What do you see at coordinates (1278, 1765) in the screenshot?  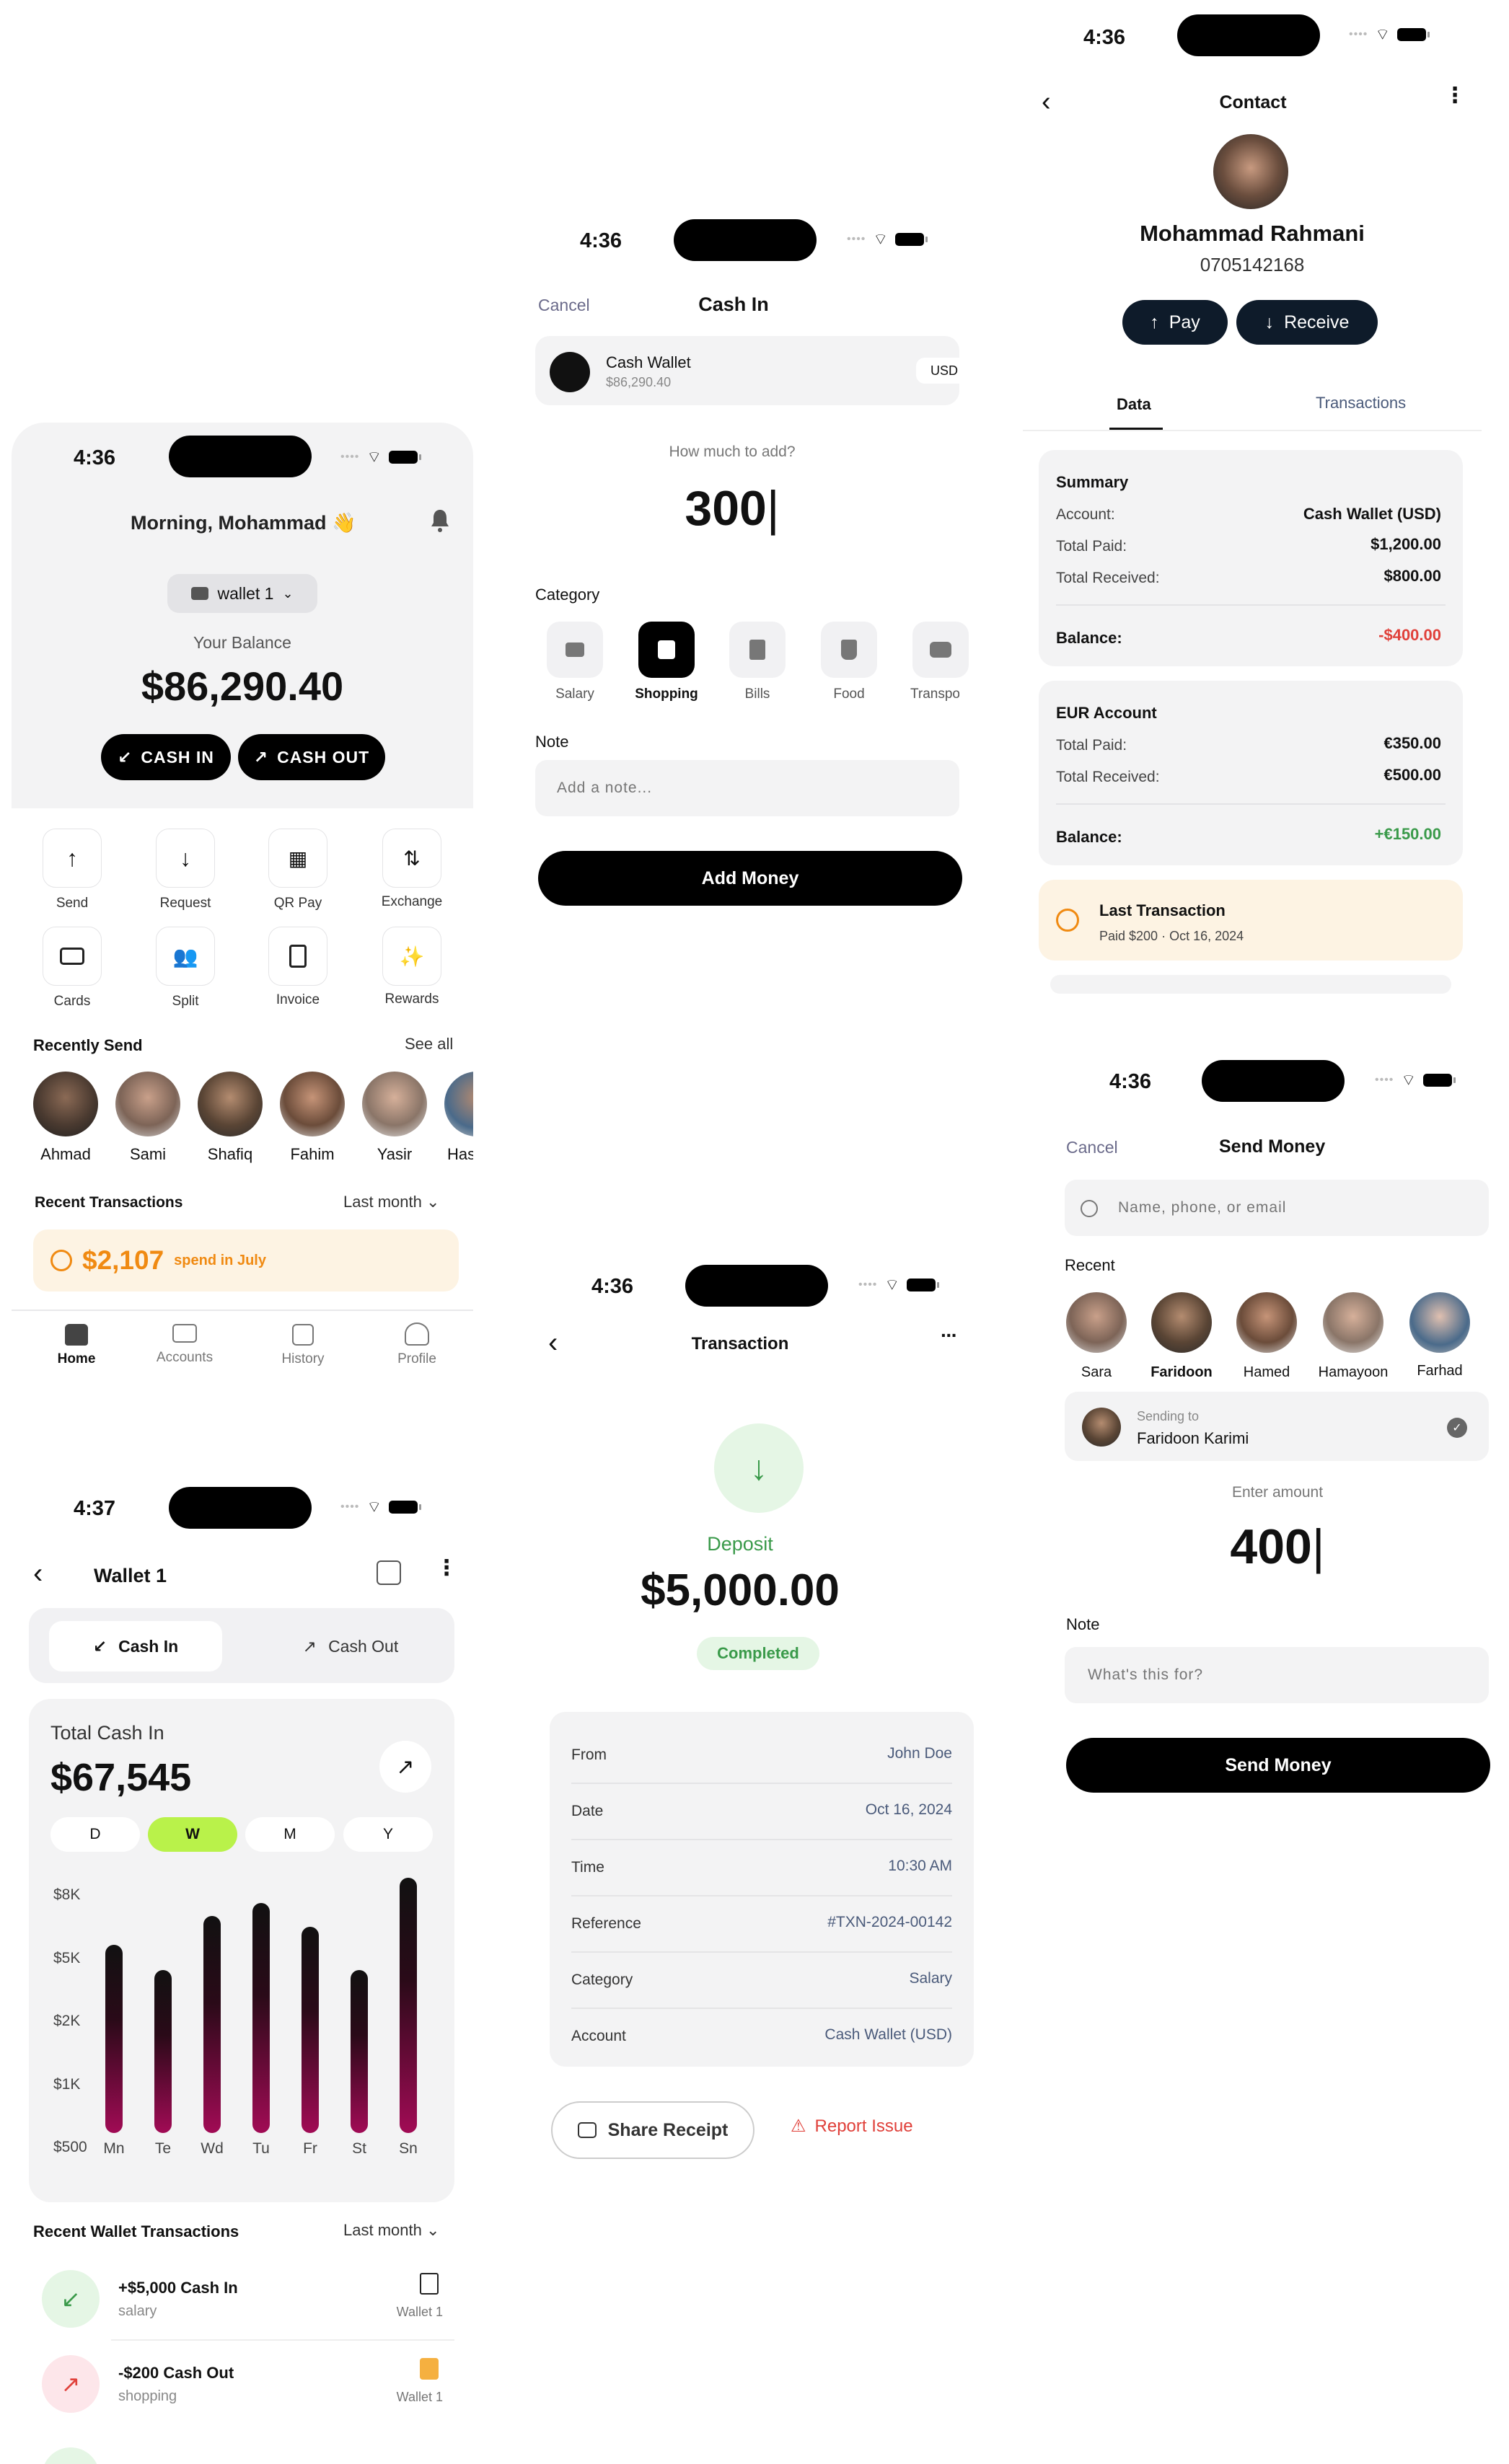 I see `send-money-button: Send Money` at bounding box center [1278, 1765].